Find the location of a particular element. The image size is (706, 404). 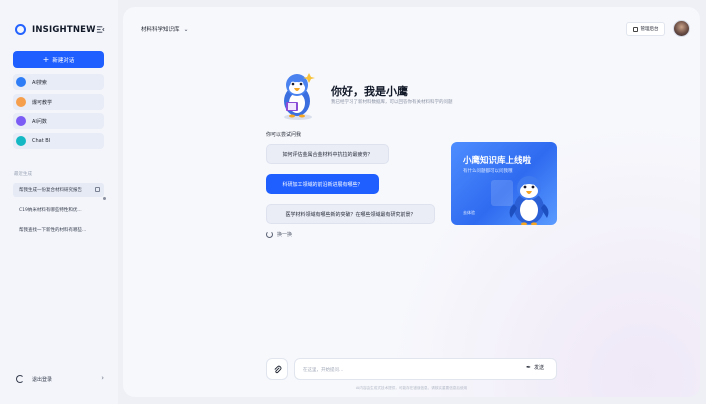

admin-panel-button: 管理后台 is located at coordinates (645, 29).